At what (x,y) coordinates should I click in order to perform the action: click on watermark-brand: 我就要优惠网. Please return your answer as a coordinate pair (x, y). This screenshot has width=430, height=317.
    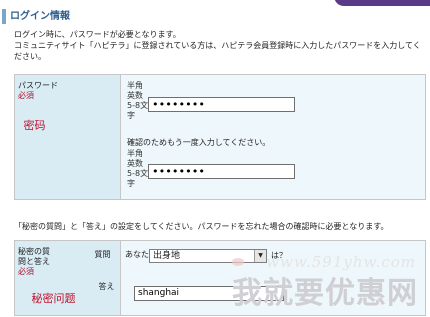
    Looking at the image, I should click on (325, 293).